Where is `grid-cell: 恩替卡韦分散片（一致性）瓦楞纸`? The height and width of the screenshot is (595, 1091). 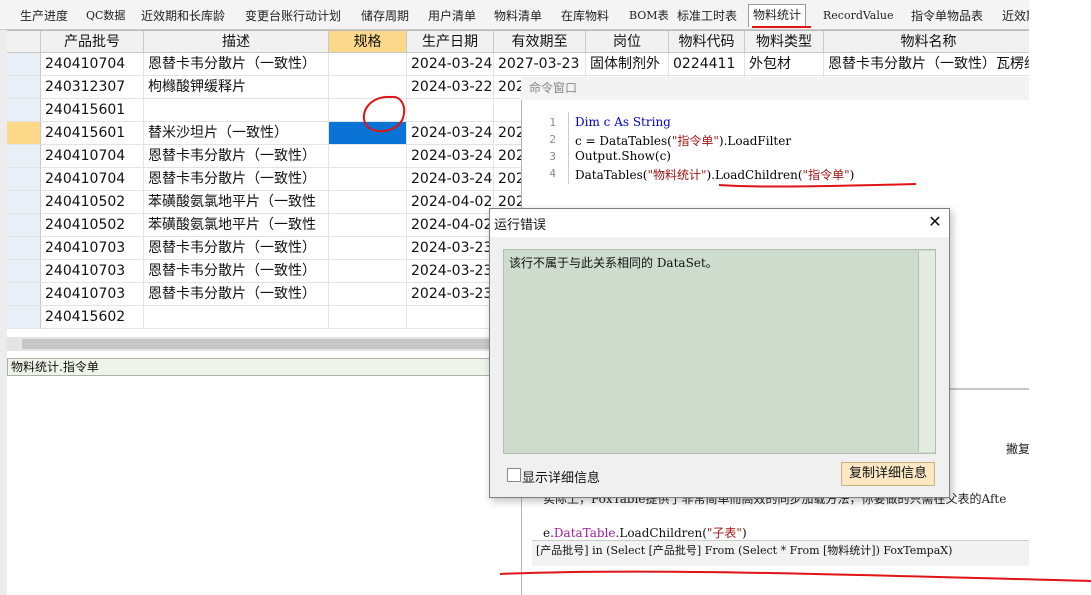 grid-cell: 恩替卡韦分散片（一致性）瓦楞纸 is located at coordinates (929, 64).